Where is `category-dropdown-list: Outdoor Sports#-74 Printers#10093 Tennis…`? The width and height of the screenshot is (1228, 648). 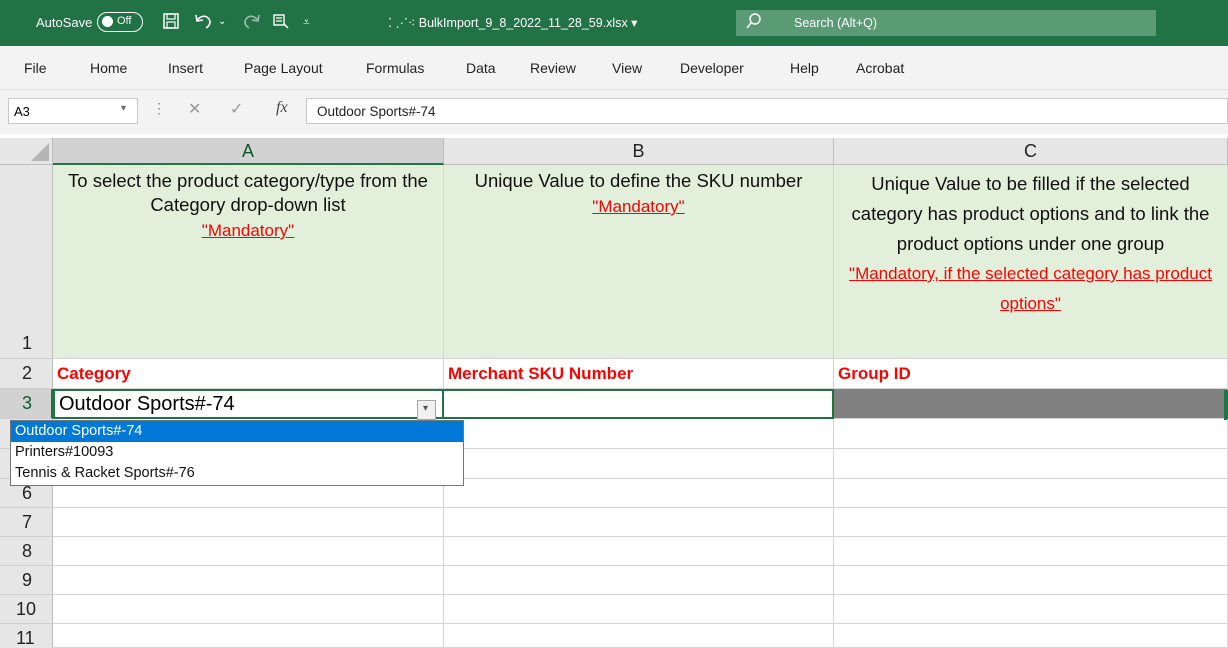 category-dropdown-list: Outdoor Sports#-74 Printers#10093 Tennis… is located at coordinates (237, 453).